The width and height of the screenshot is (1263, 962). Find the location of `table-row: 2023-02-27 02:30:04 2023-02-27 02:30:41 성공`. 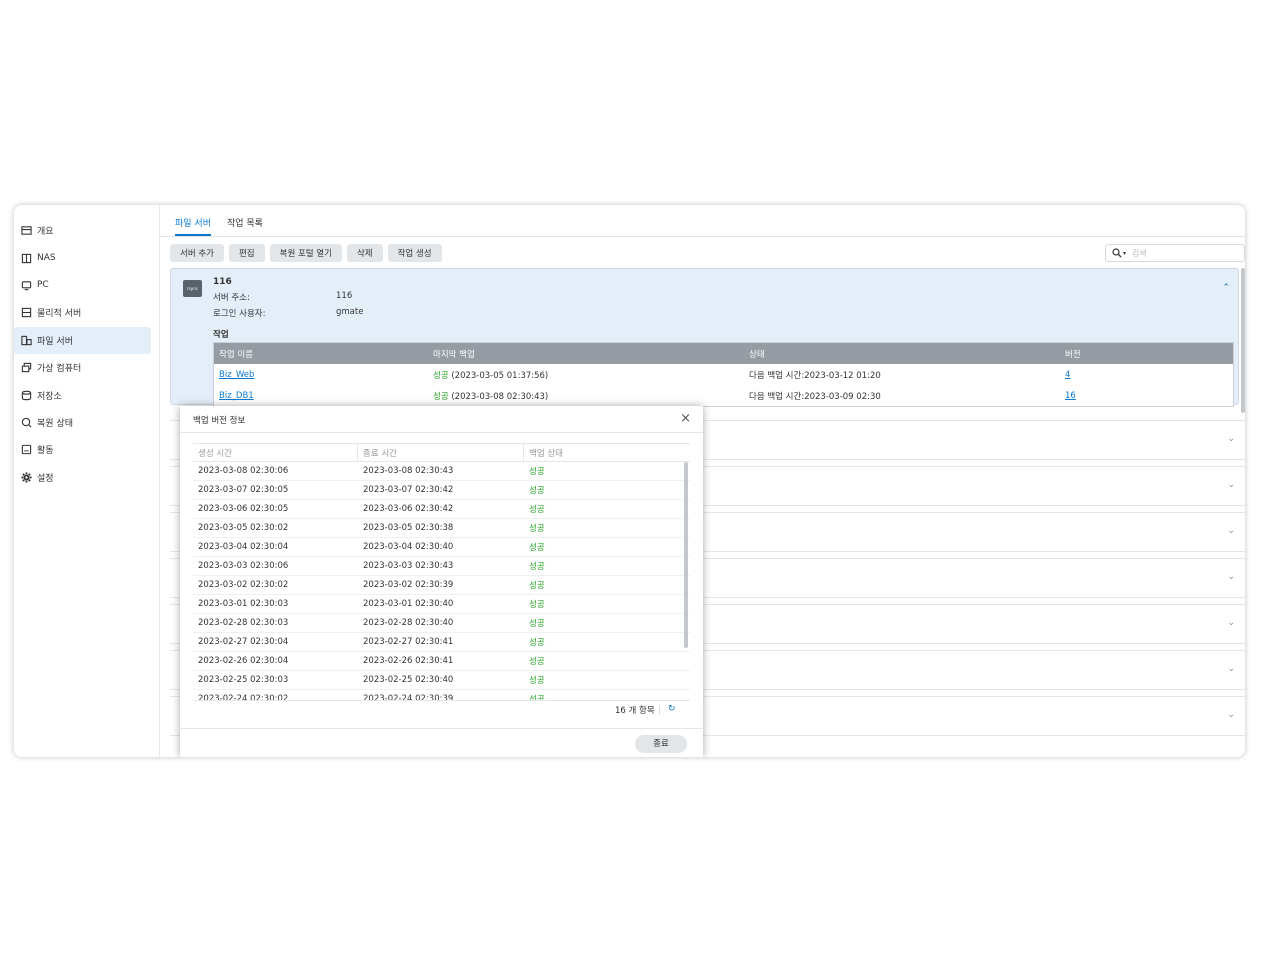

table-row: 2023-02-27 02:30:04 2023-02-27 02:30:41 성공 is located at coordinates (441, 642).